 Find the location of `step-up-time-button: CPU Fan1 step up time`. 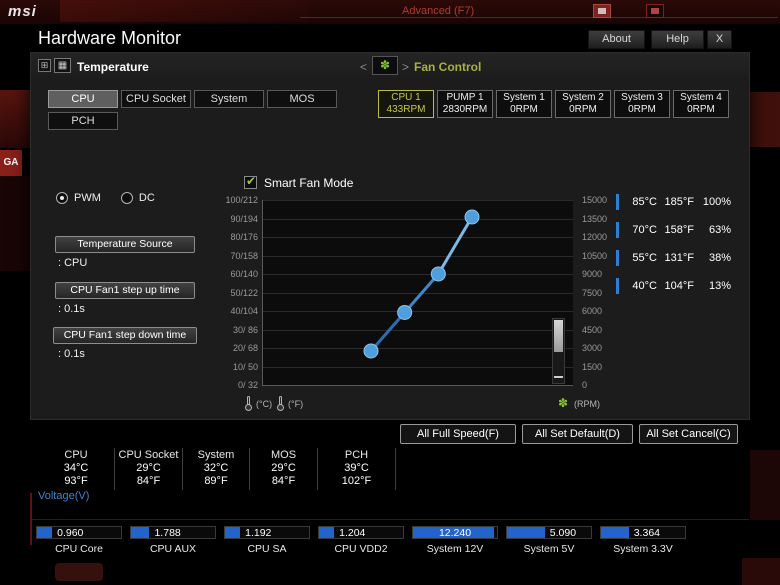

step-up-time-button: CPU Fan1 step up time is located at coordinates (125, 290).